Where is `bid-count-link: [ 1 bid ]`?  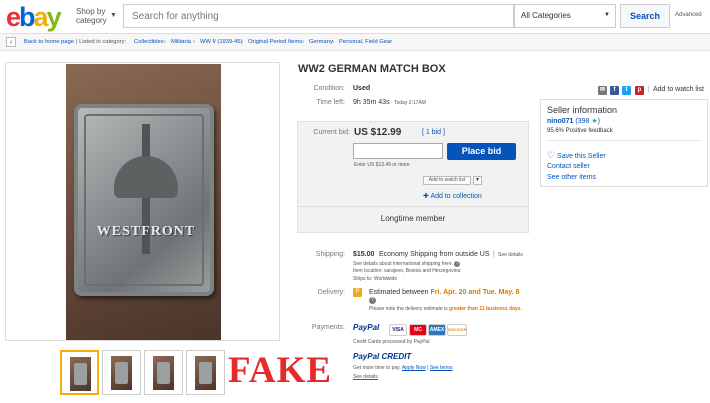 bid-count-link: [ 1 bid ] is located at coordinates (433, 132).